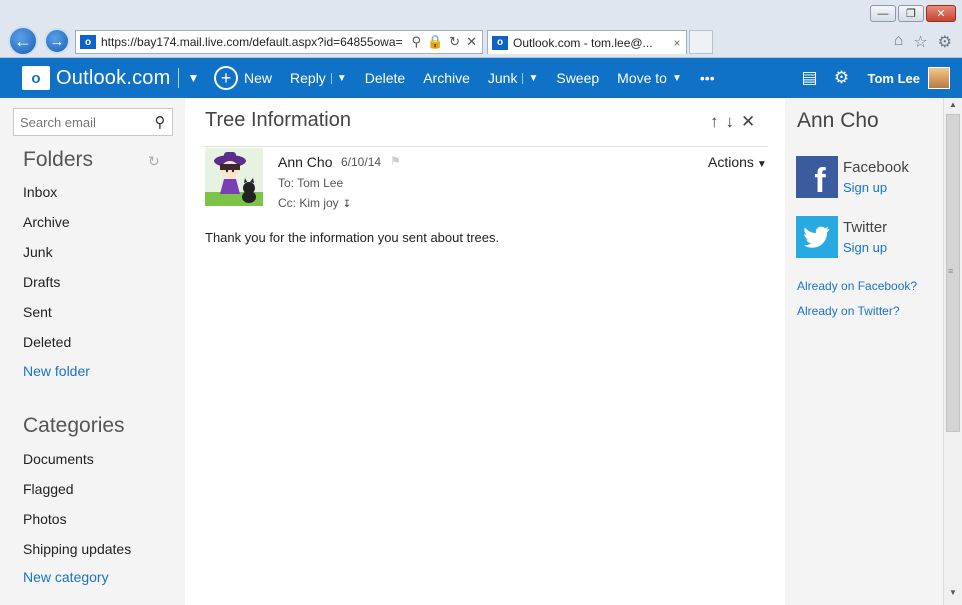 The width and height of the screenshot is (962, 605). What do you see at coordinates (894, 78) in the screenshot?
I see `user-name: Tom Lee` at bounding box center [894, 78].